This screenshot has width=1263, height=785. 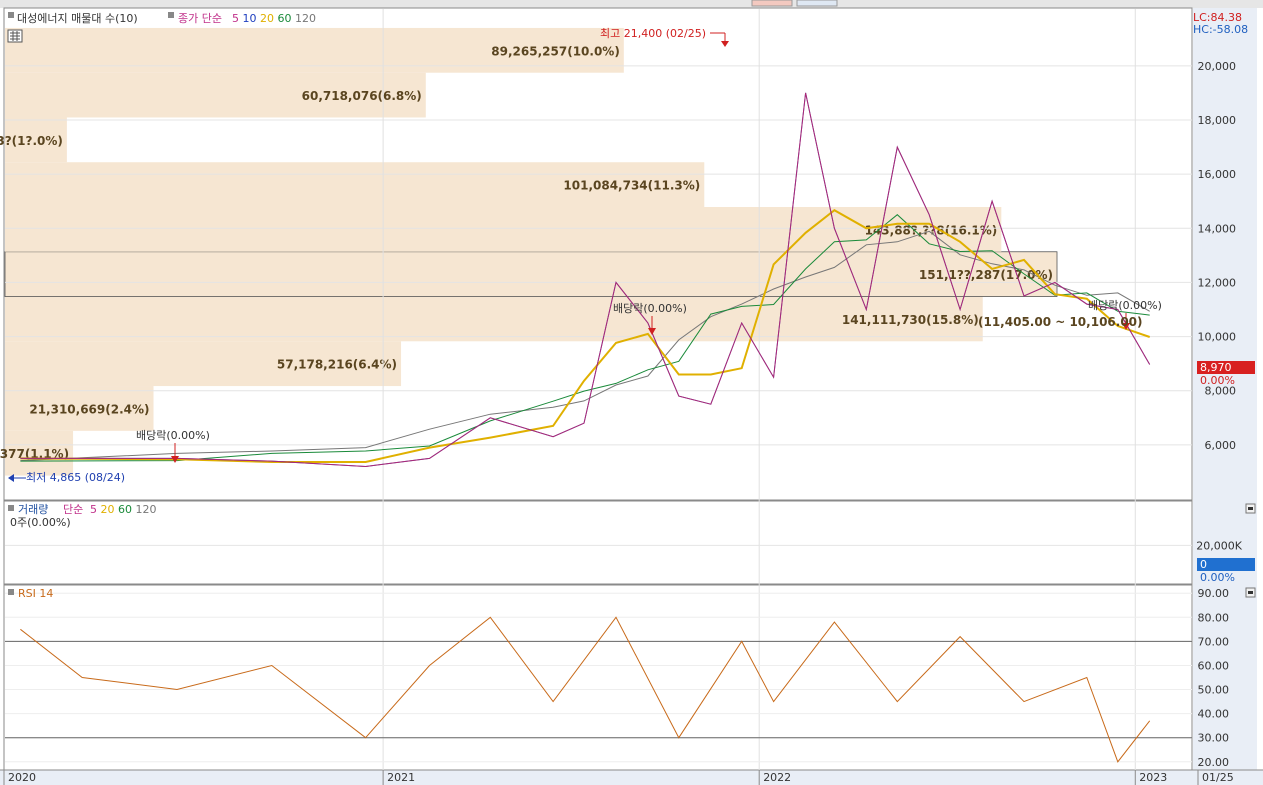 I want to click on price-tick-label: 6,000, so click(x=1221, y=445).